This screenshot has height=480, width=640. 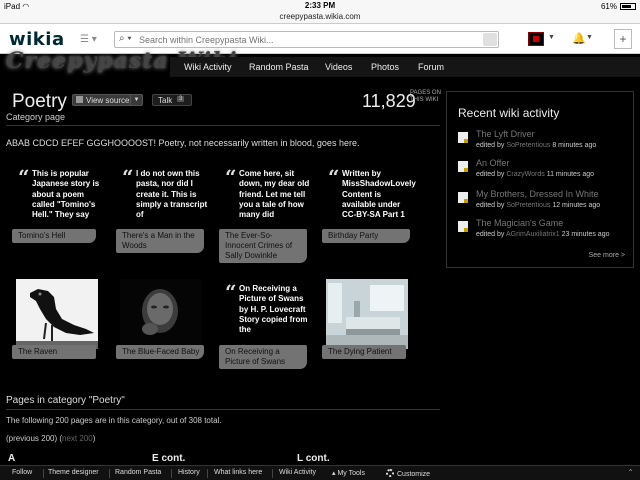 What do you see at coordinates (125, 38) in the screenshot?
I see `search-icon: ⌕ ▾` at bounding box center [125, 38].